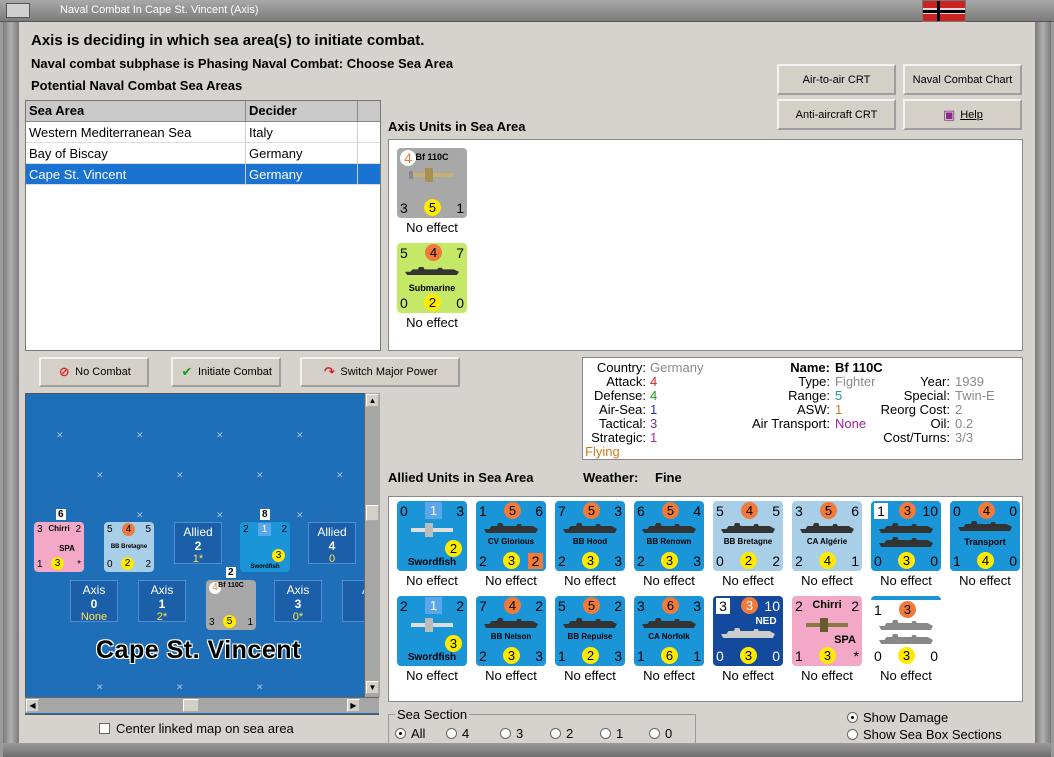 This screenshot has height=757, width=1054. What do you see at coordinates (836, 79) in the screenshot?
I see `air-to-air-crt-button: Air-to-air CRT` at bounding box center [836, 79].